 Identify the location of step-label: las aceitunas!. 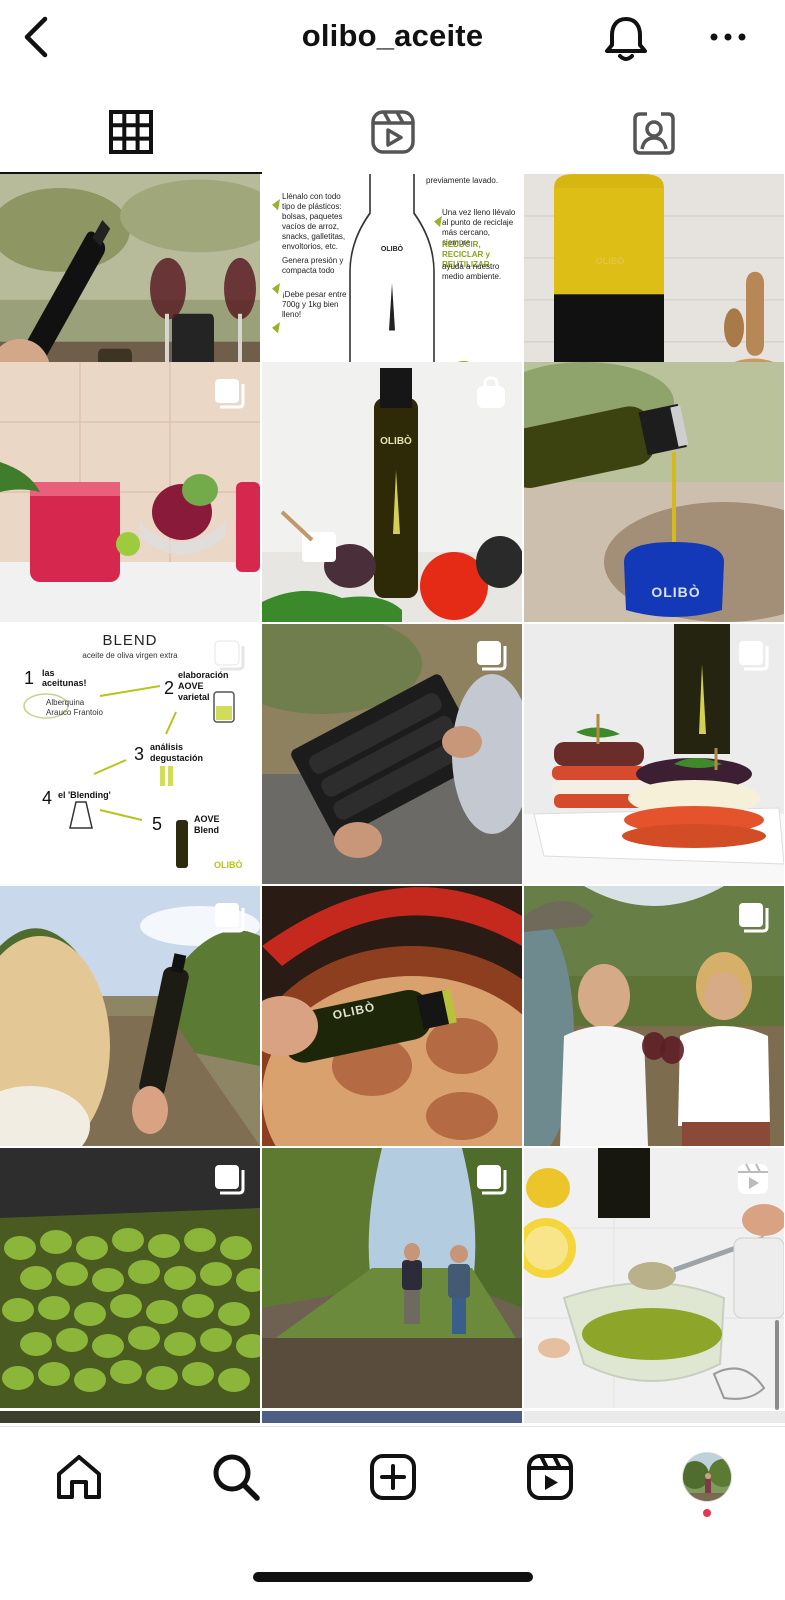
(64, 678).